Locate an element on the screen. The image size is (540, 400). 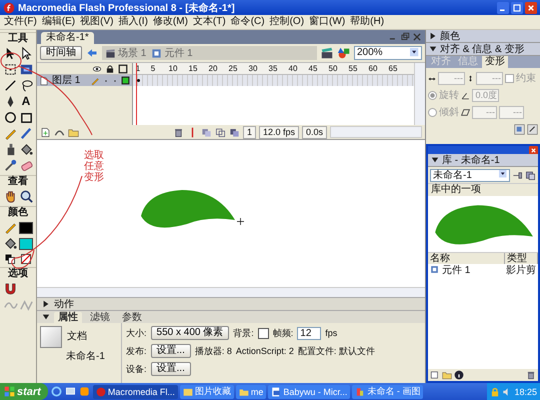
menu-item: 窗口(W) is located at coordinates (327, 22).